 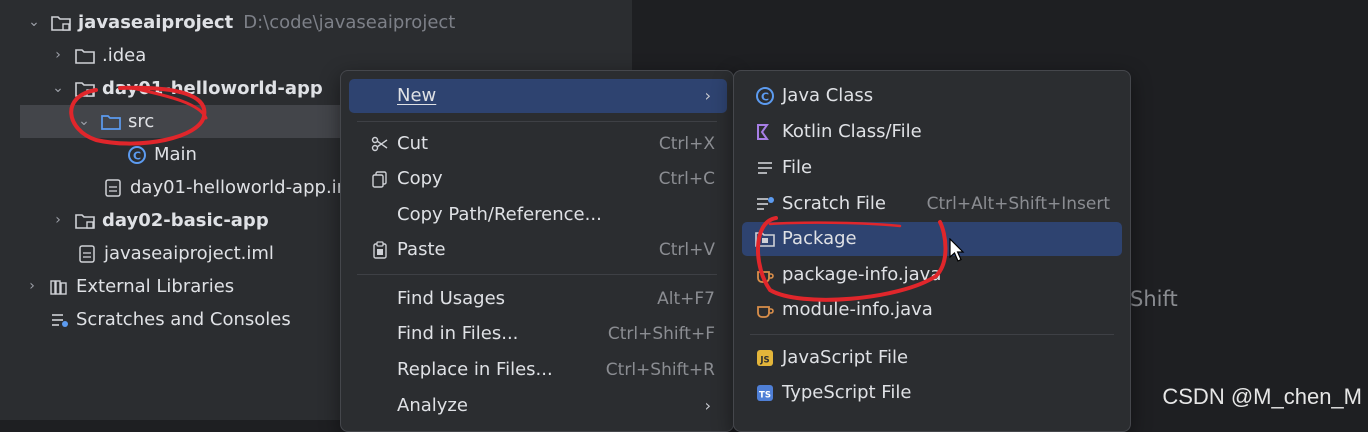 What do you see at coordinates (59, 320) in the screenshot?
I see `scratches-icon` at bounding box center [59, 320].